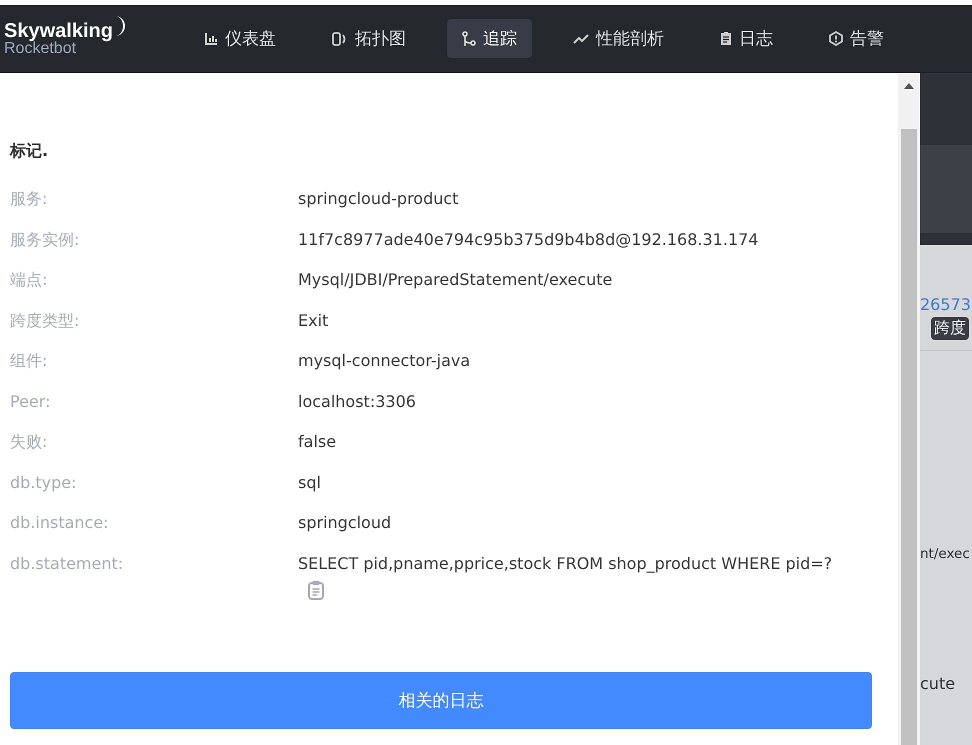  What do you see at coordinates (581, 38) in the screenshot?
I see `trend-line-icon` at bounding box center [581, 38].